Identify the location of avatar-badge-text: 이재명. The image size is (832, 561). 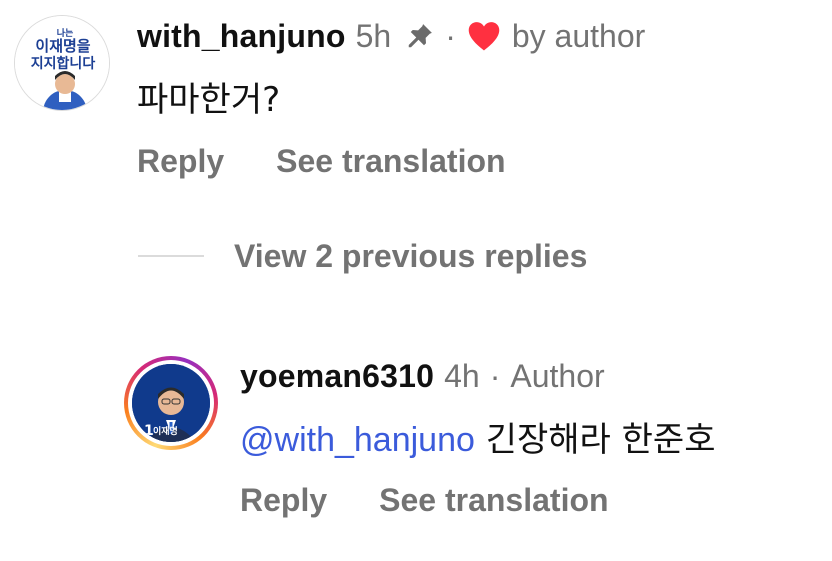
(165, 431).